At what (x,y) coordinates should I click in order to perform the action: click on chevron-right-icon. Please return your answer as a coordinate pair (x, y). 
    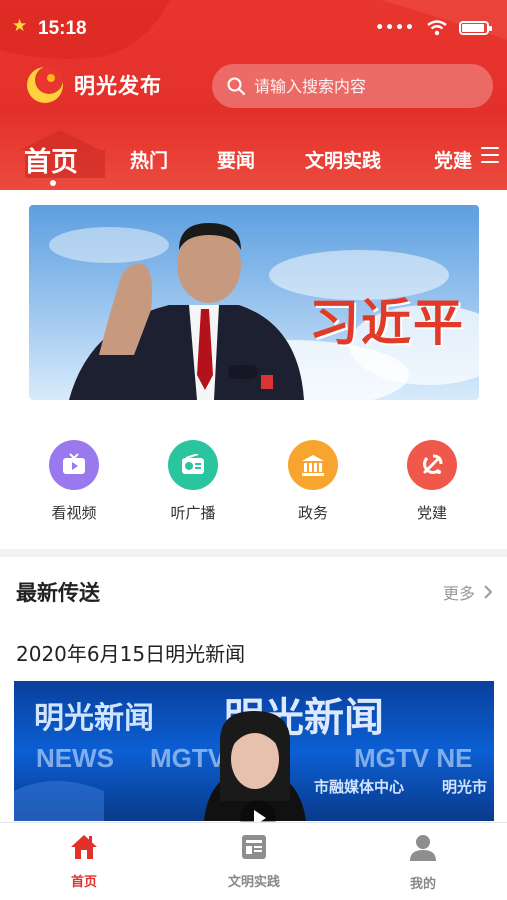
    Looking at the image, I should click on (488, 592).